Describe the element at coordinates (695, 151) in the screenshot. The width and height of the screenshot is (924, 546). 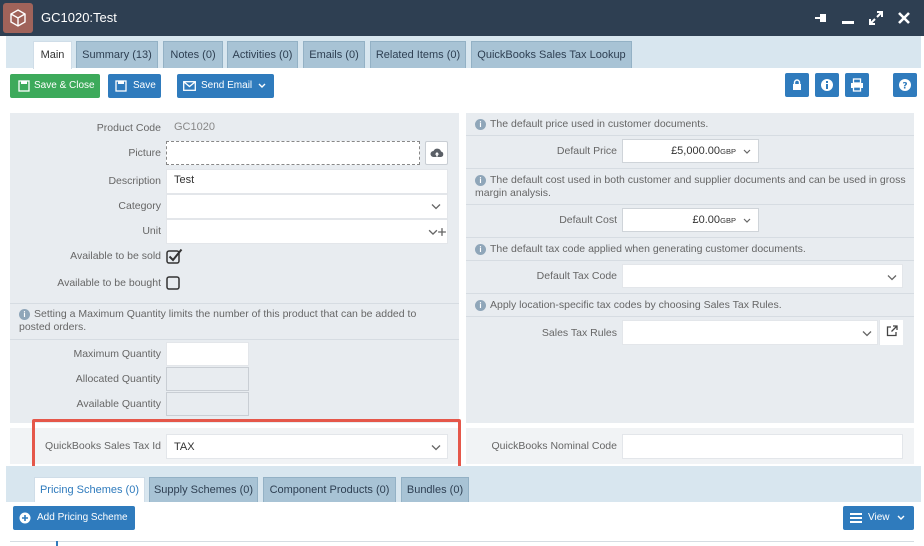
I see `default-price-value: £5,000.00` at that location.